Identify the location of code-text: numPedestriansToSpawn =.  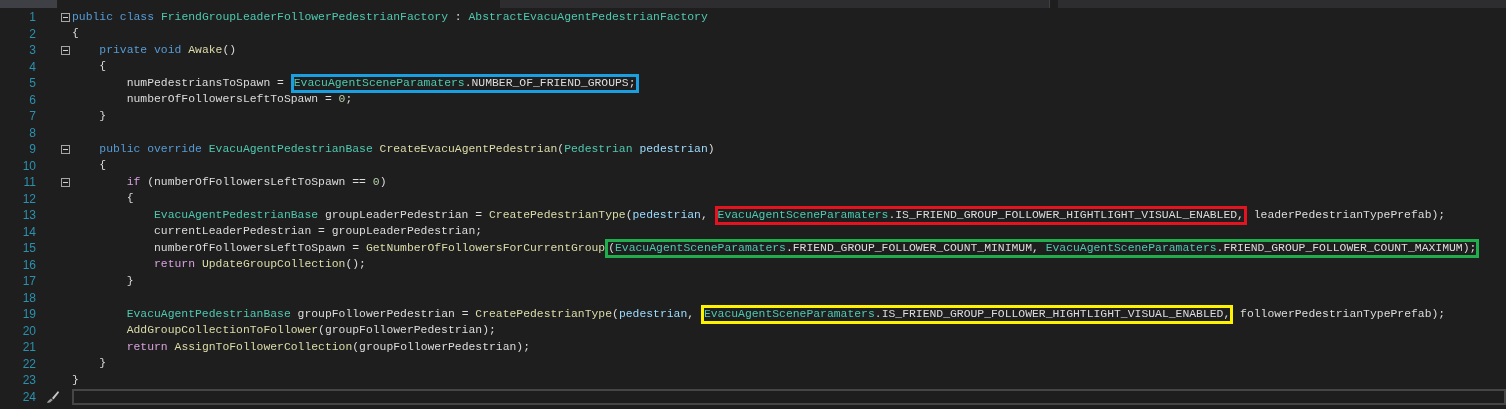
(205, 83).